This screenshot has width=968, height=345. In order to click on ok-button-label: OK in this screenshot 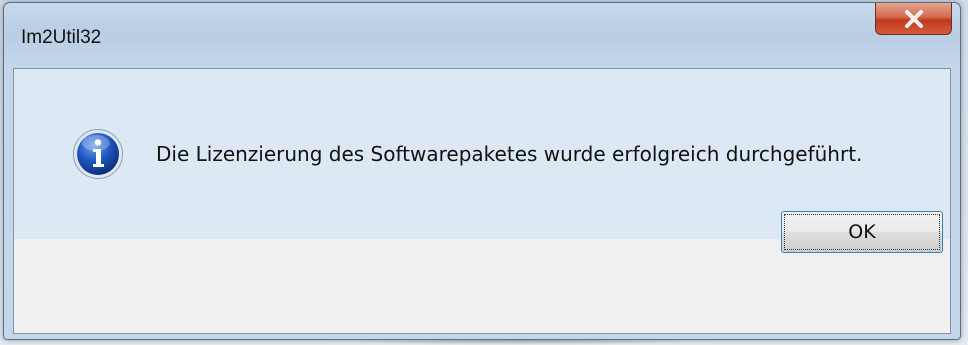, I will do `click(862, 232)`.